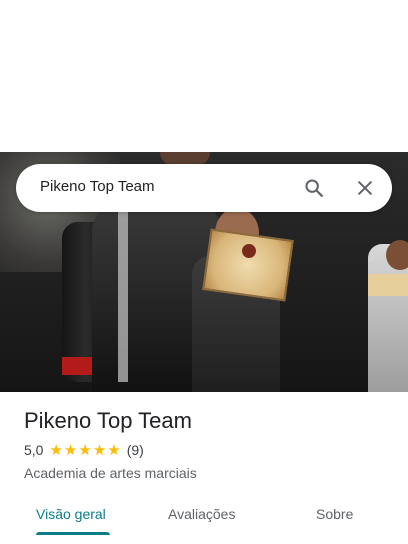  I want to click on search-input: Pikeno Top Team, so click(97, 186).